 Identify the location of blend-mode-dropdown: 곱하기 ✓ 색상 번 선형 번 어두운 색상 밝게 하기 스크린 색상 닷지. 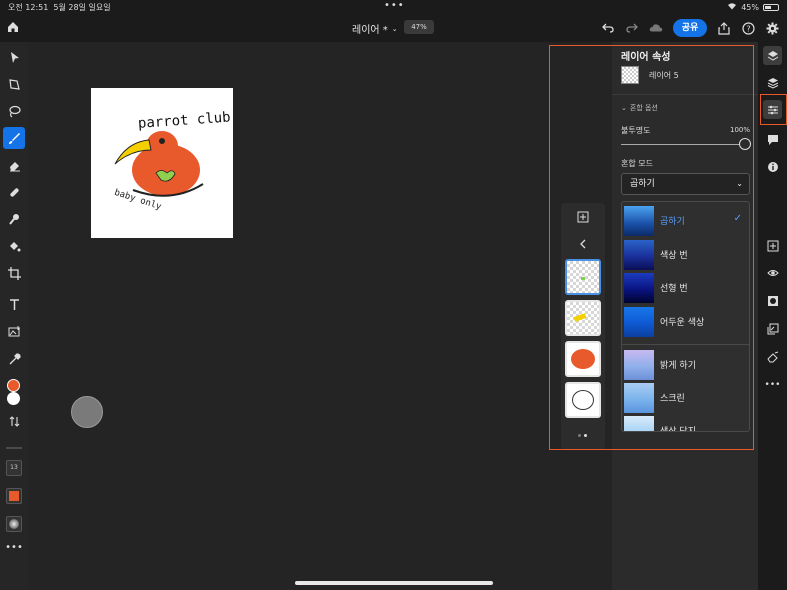
(685, 316).